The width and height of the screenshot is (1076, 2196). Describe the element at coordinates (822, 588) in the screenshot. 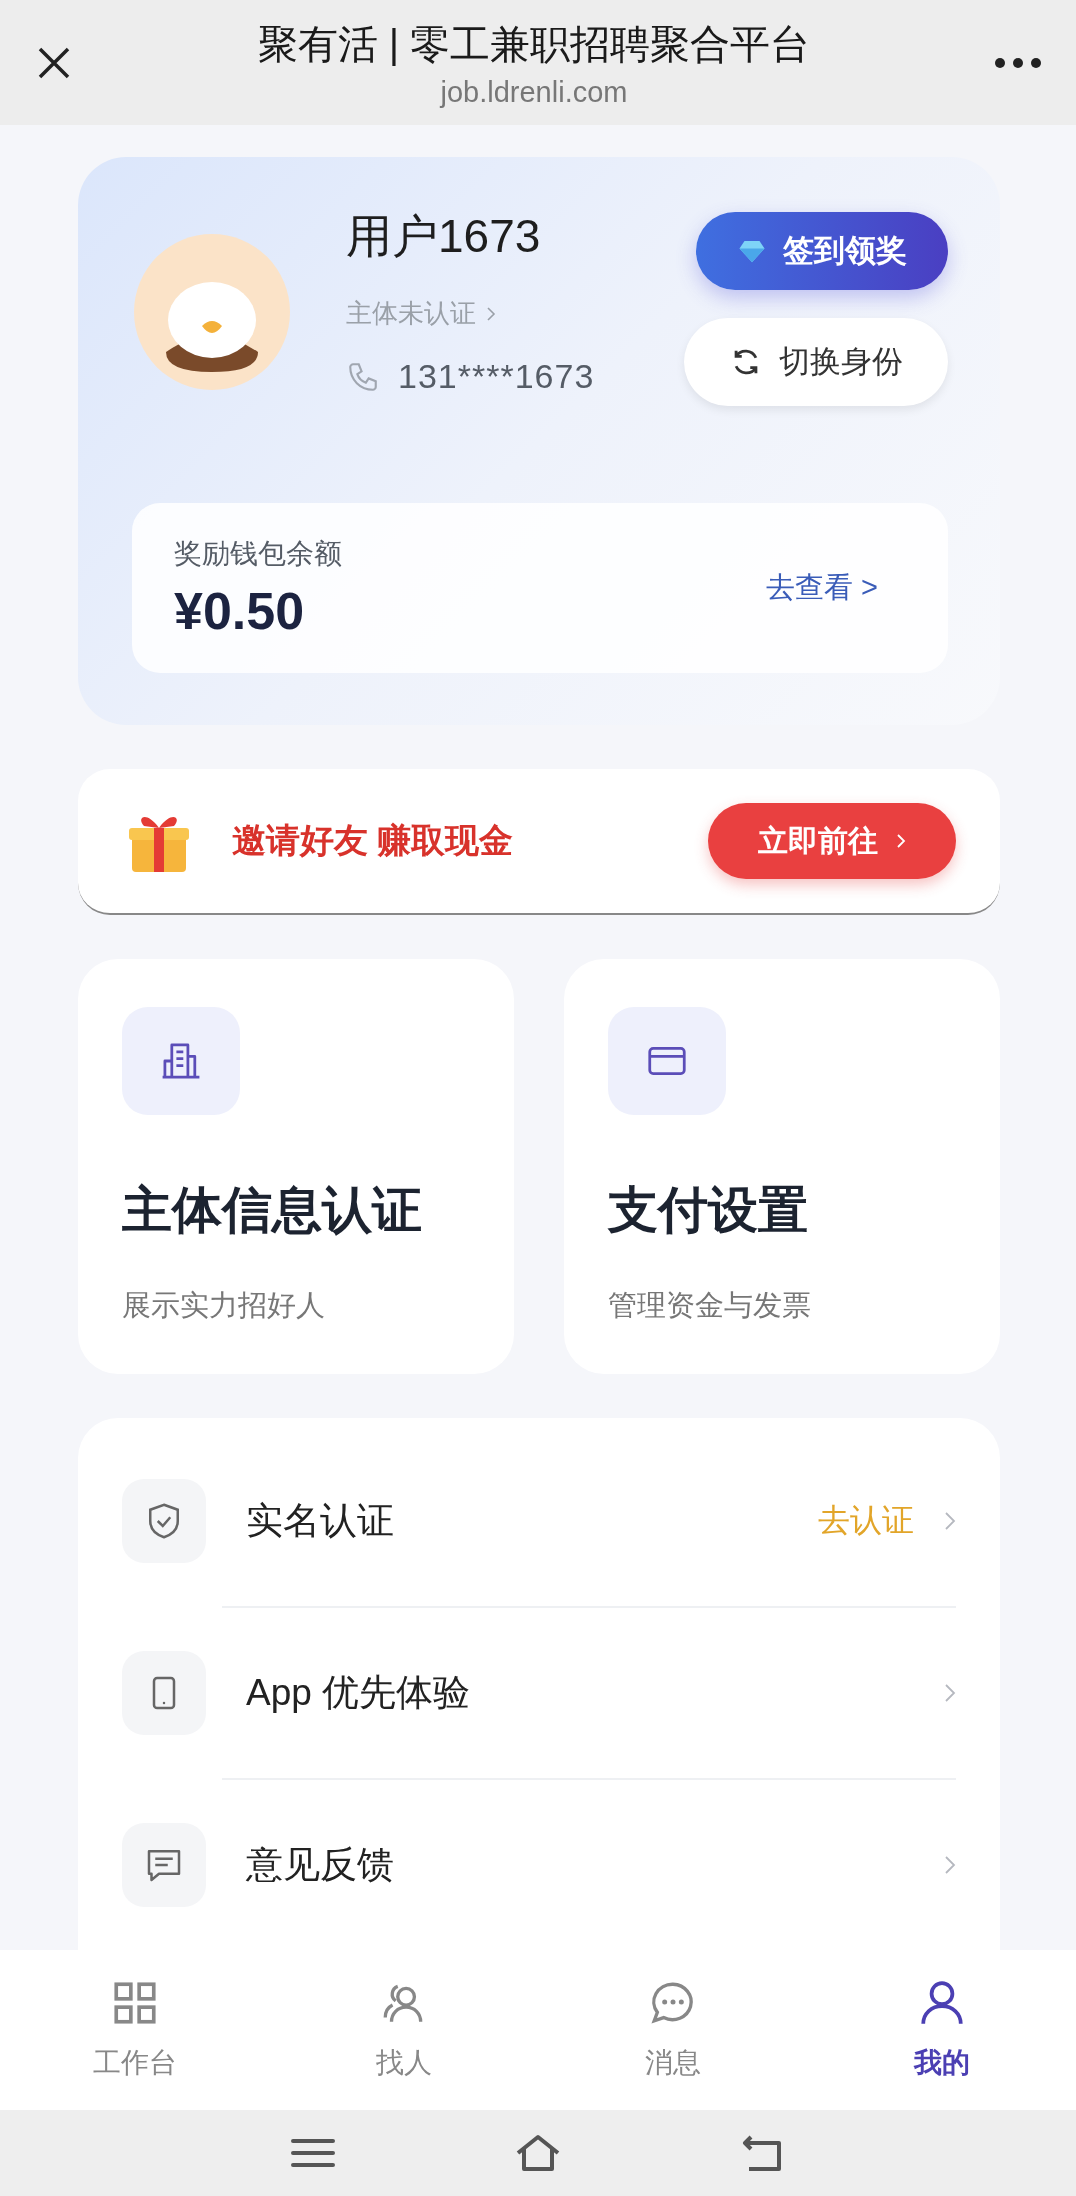

I see `view-link: 去查看 >` at that location.